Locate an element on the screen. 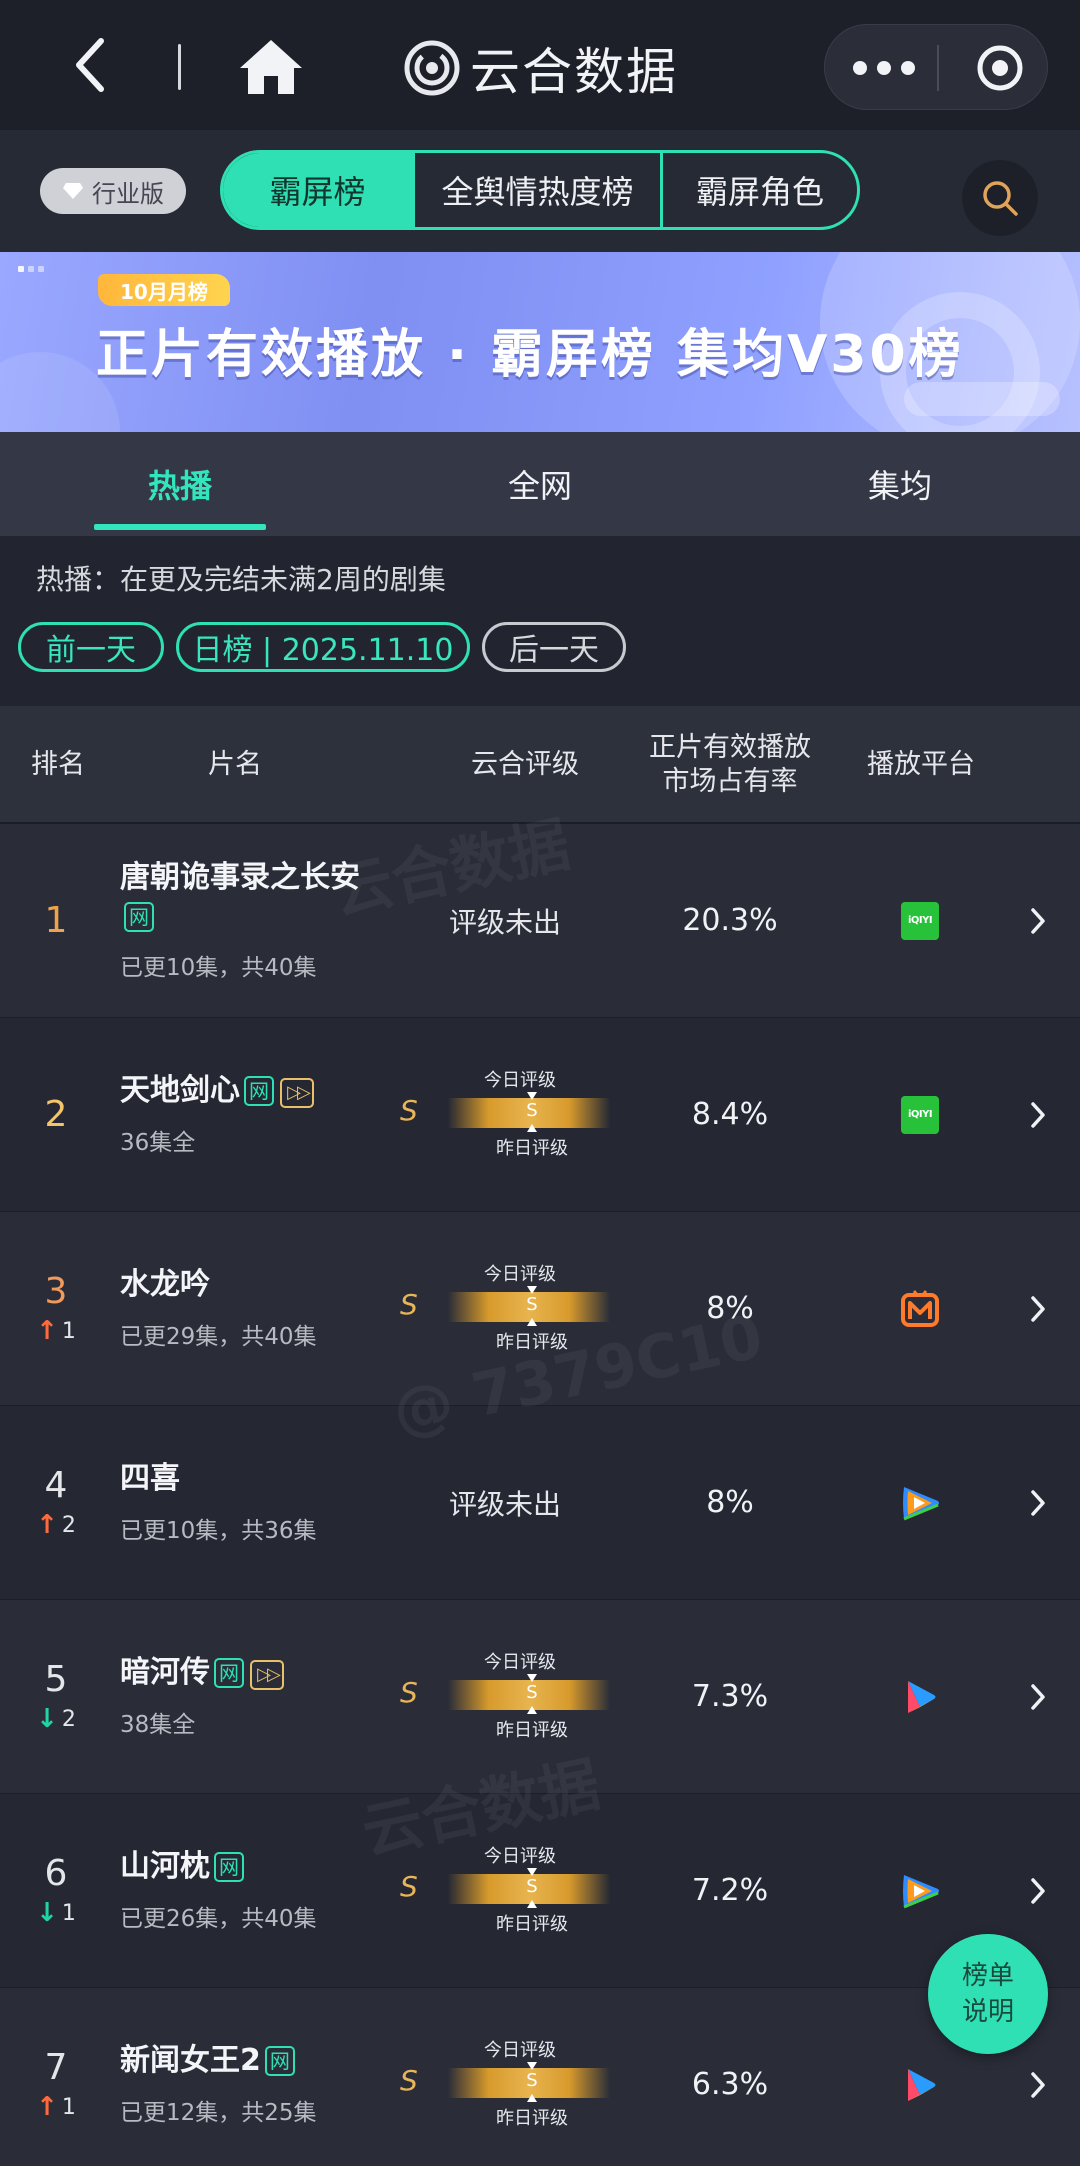 The width and height of the screenshot is (1080, 2166). table-row: 3 ↑ 1 水龙吟 已更29集，共40集 S 今日评级 S 昨日评级 8% is located at coordinates (540, 1309).